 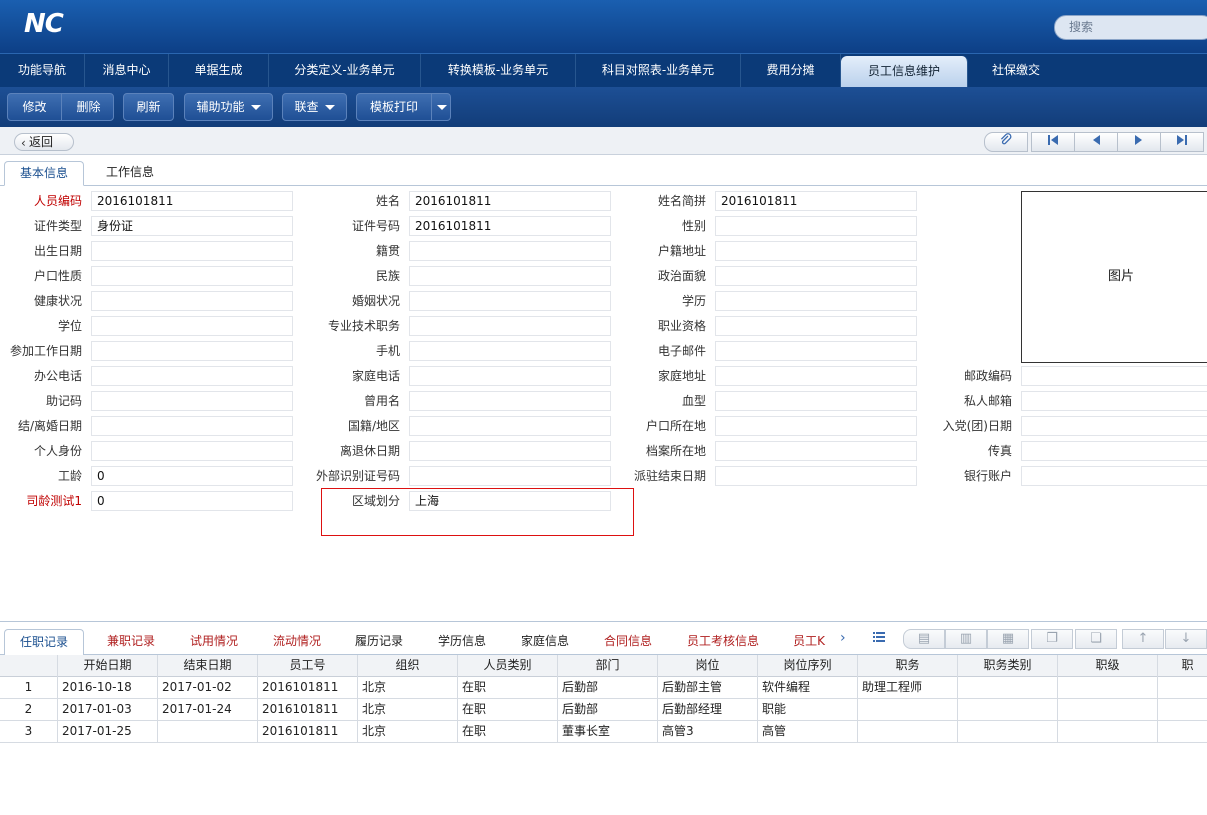 What do you see at coordinates (131, 642) in the screenshot?
I see `tab-parttime-records: 兼职记录` at bounding box center [131, 642].